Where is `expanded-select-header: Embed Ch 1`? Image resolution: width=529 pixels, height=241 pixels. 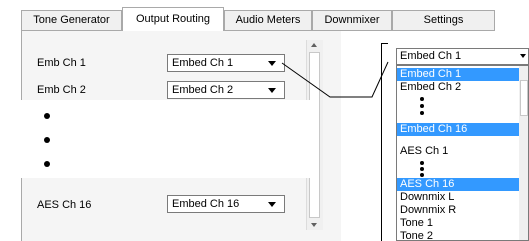
expanded-select-header: Embed Ch 1 is located at coordinates (462, 56).